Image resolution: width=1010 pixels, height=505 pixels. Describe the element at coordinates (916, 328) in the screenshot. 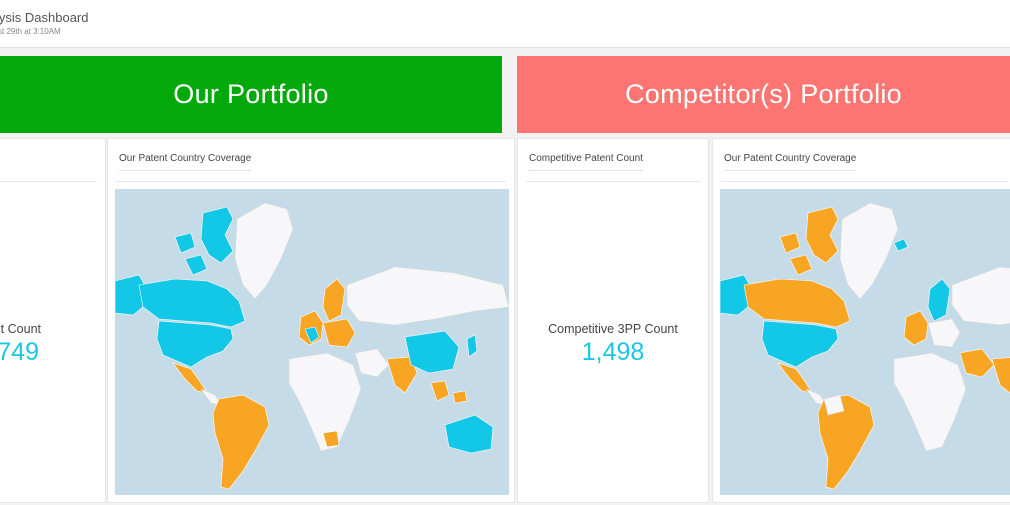

I see `map-region-europe-west` at that location.